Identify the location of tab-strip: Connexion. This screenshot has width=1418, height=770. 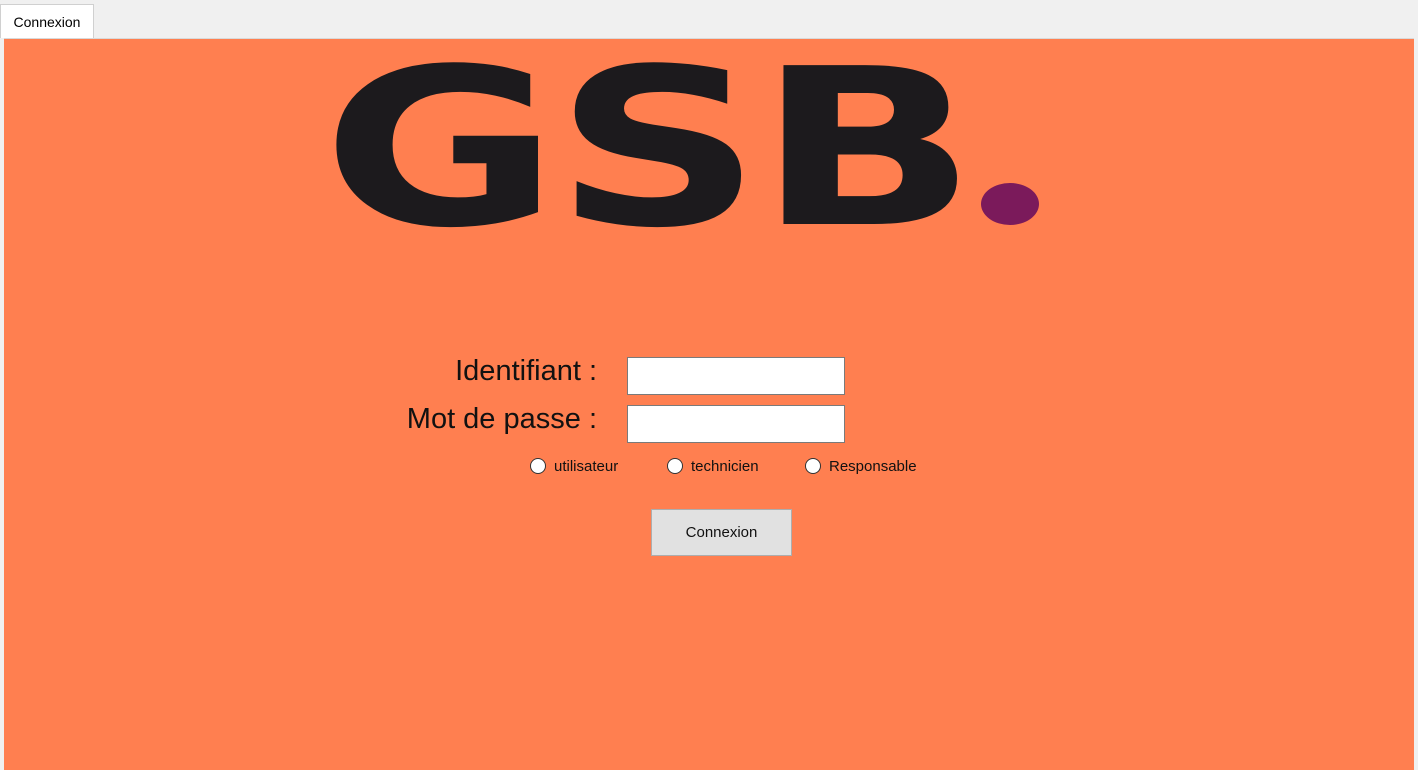
(709, 19).